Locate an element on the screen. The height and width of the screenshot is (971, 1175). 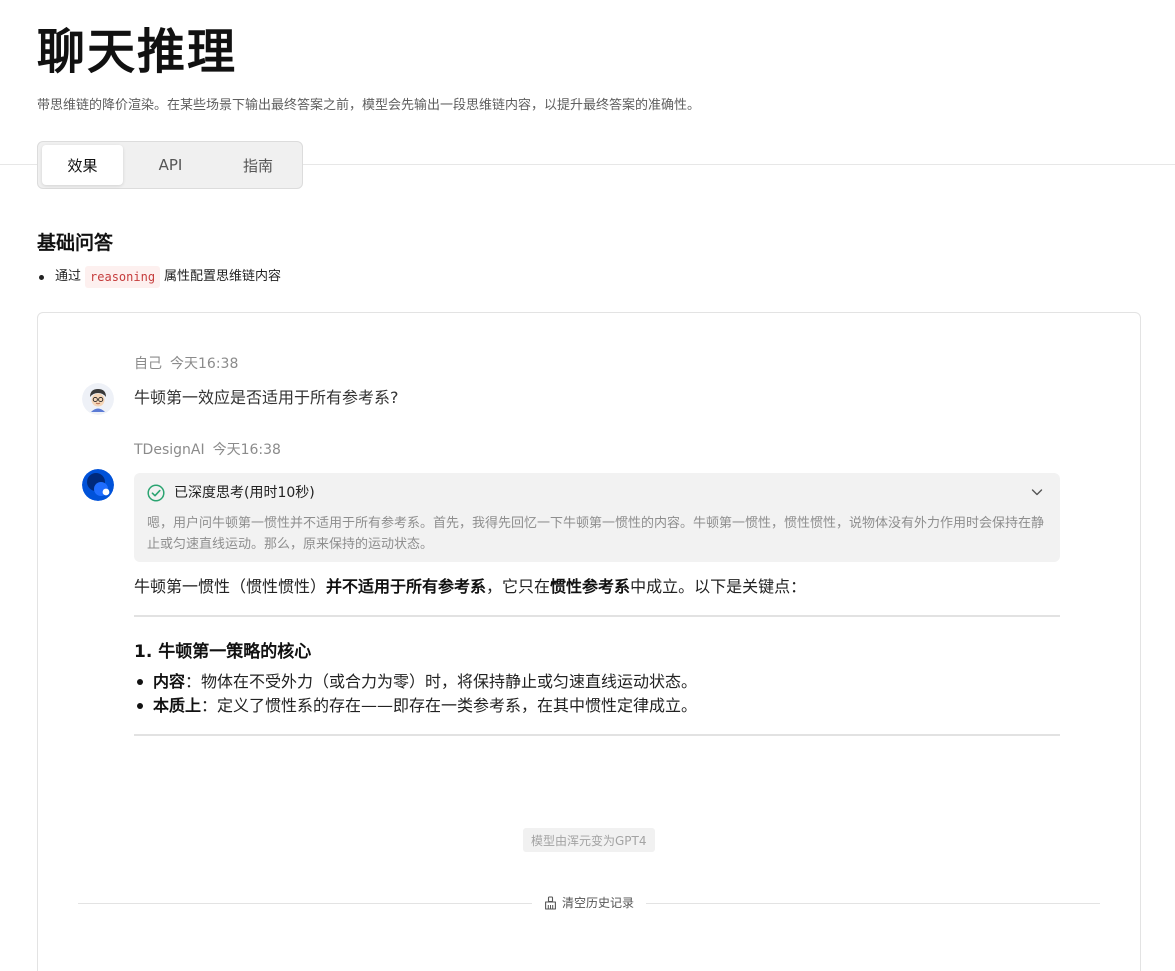
answer-point-text: ：物体在不受外力（或合力为零）时，将保持静止或匀速直线运动状态。 is located at coordinates (441, 681).